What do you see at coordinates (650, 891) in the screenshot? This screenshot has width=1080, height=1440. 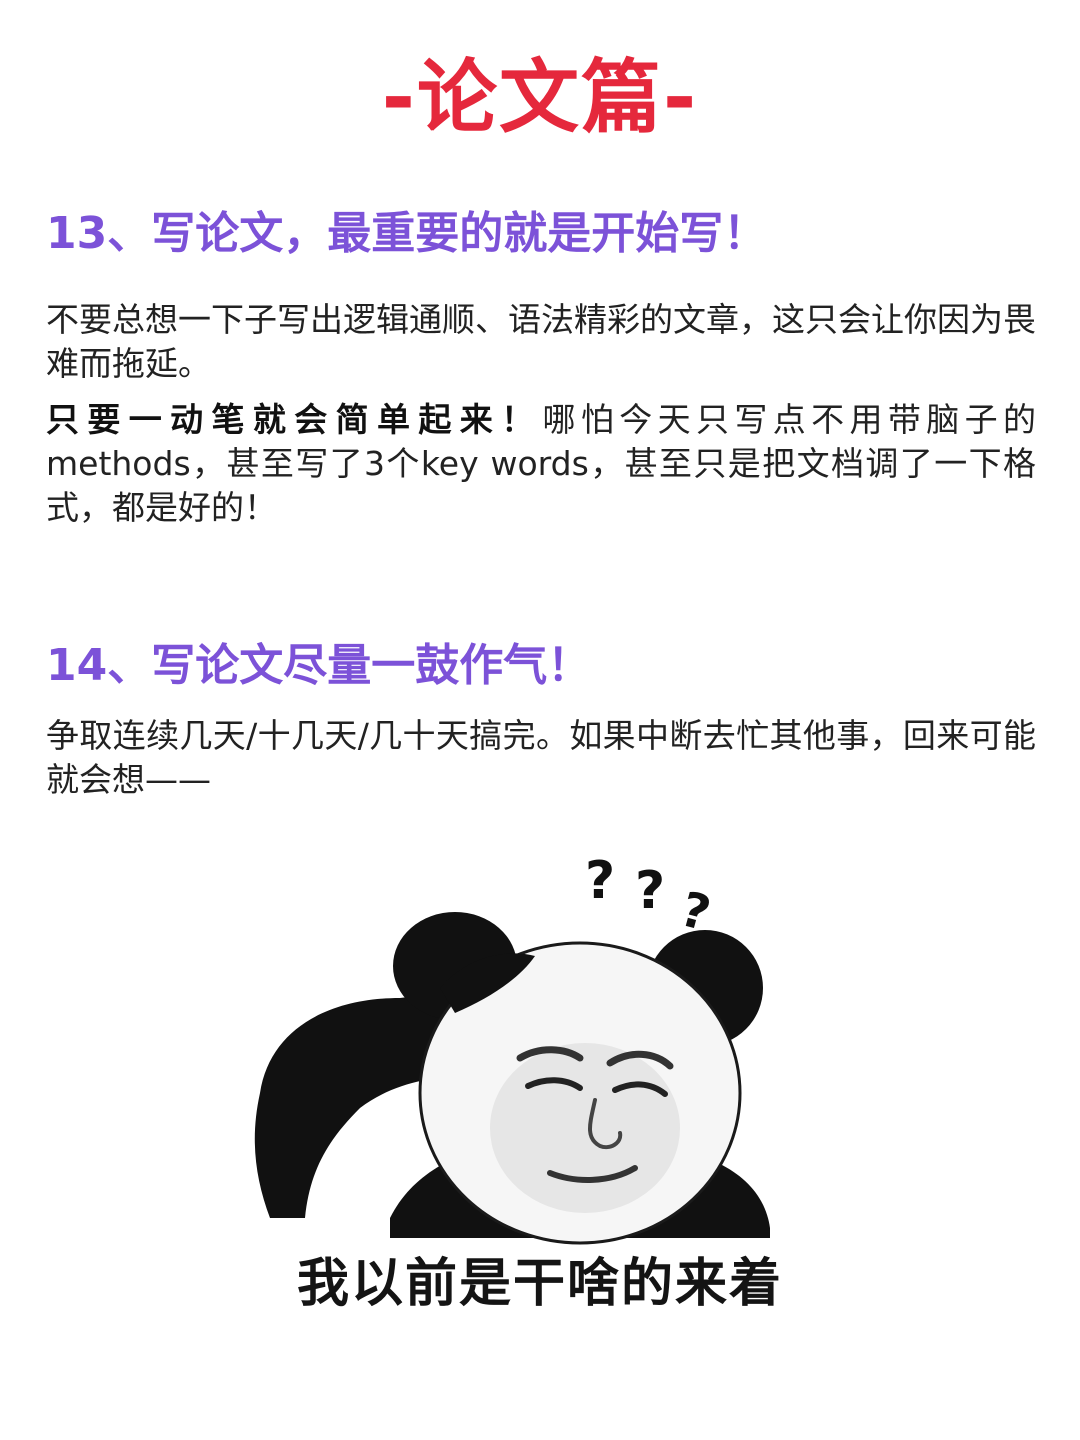 I see `question-mark-2: ?` at bounding box center [650, 891].